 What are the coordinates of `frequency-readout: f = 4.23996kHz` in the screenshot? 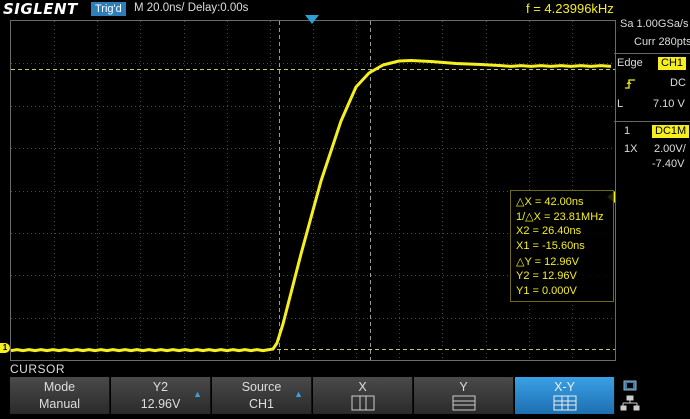 It's located at (570, 8).